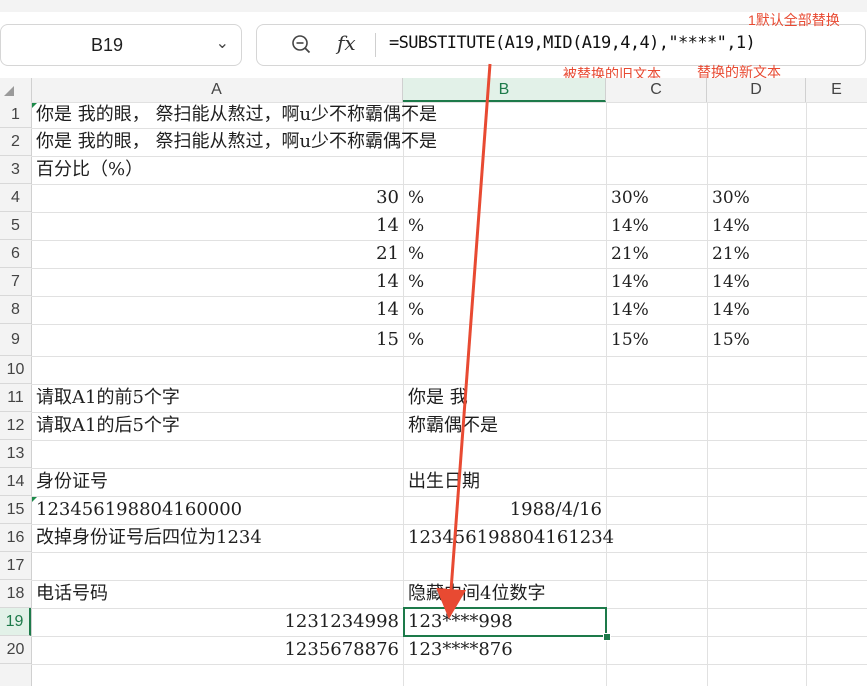  Describe the element at coordinates (731, 254) in the screenshot. I see `cell-d6: 21%` at that location.